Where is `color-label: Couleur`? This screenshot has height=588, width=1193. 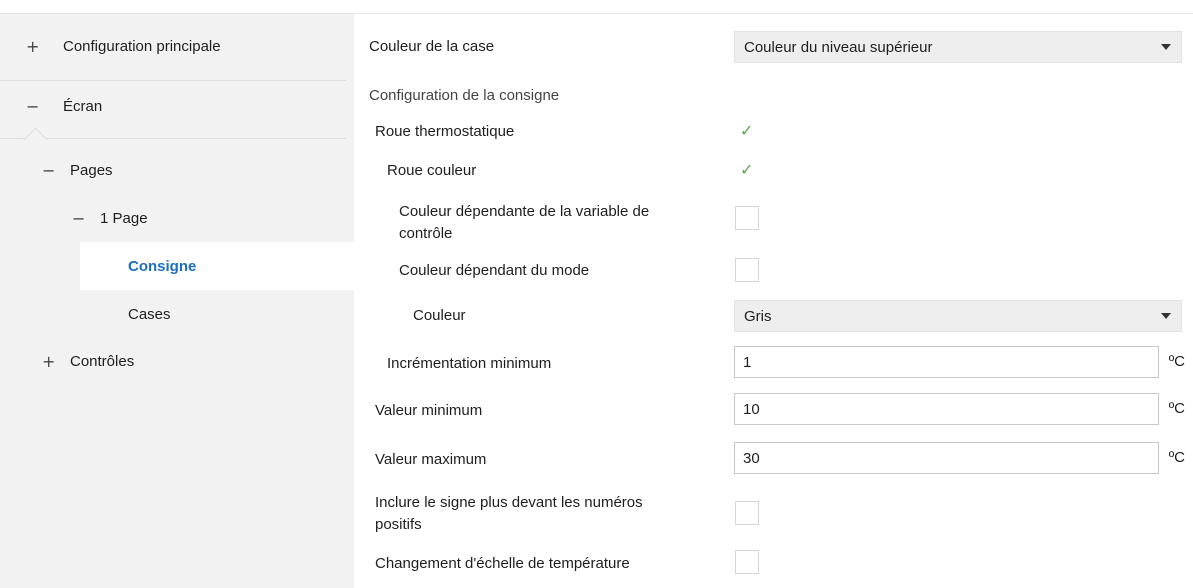 color-label: Couleur is located at coordinates (439, 315).